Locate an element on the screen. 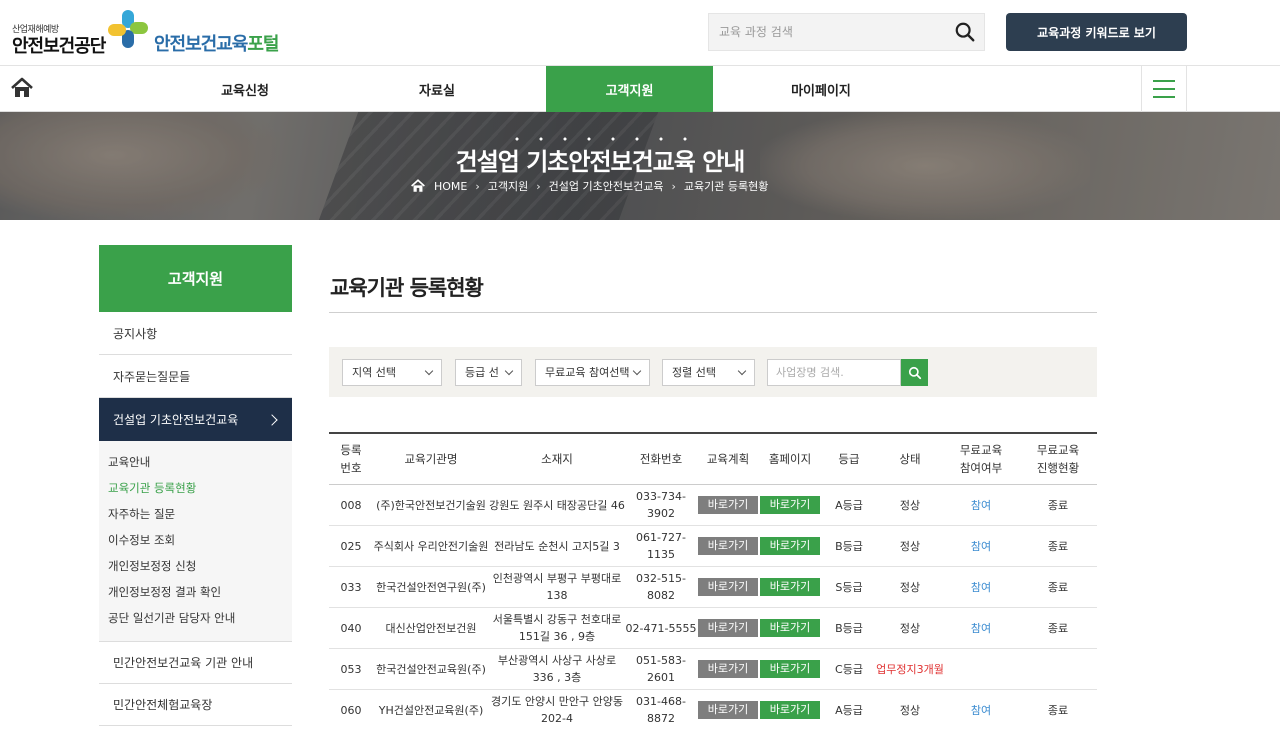 Image resolution: width=1280 pixels, height=730 pixels. breadcrumb: HOME › 고객지원 › 건설업 기초안전보건교육 › 교육기관 등록현황 is located at coordinates (589, 186).